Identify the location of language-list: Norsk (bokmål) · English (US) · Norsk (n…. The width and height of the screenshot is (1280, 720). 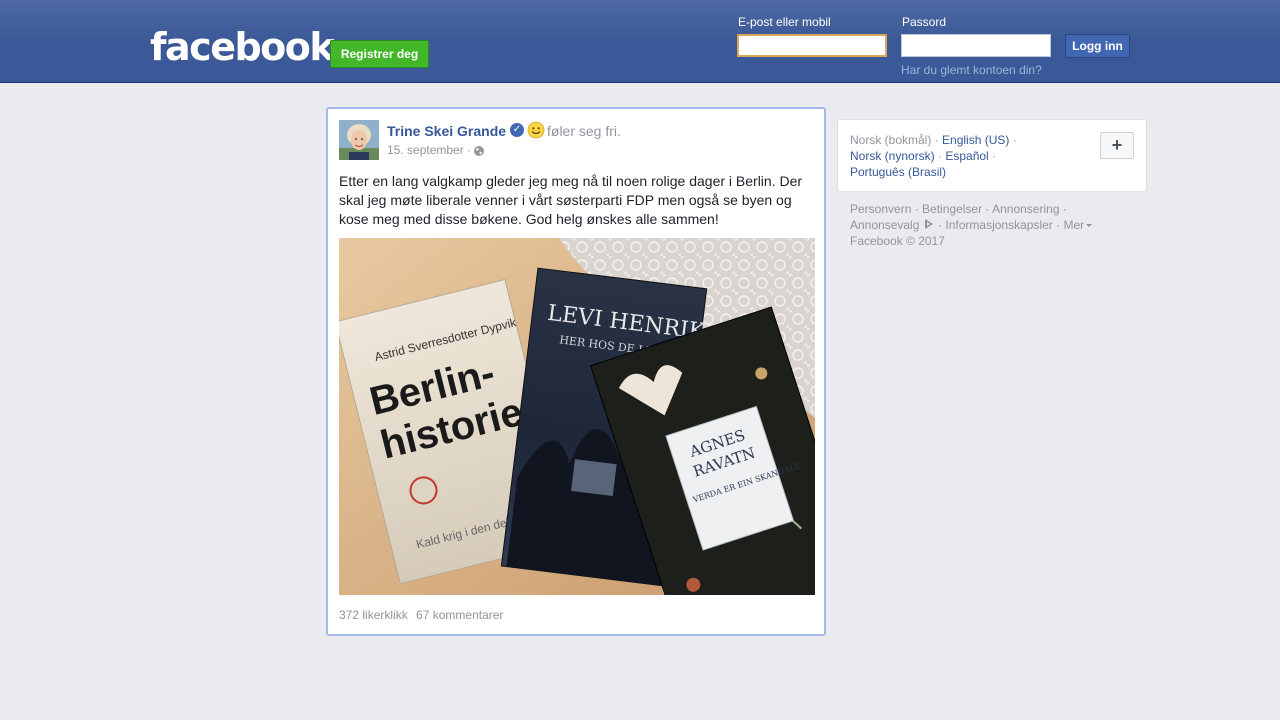
(950, 156).